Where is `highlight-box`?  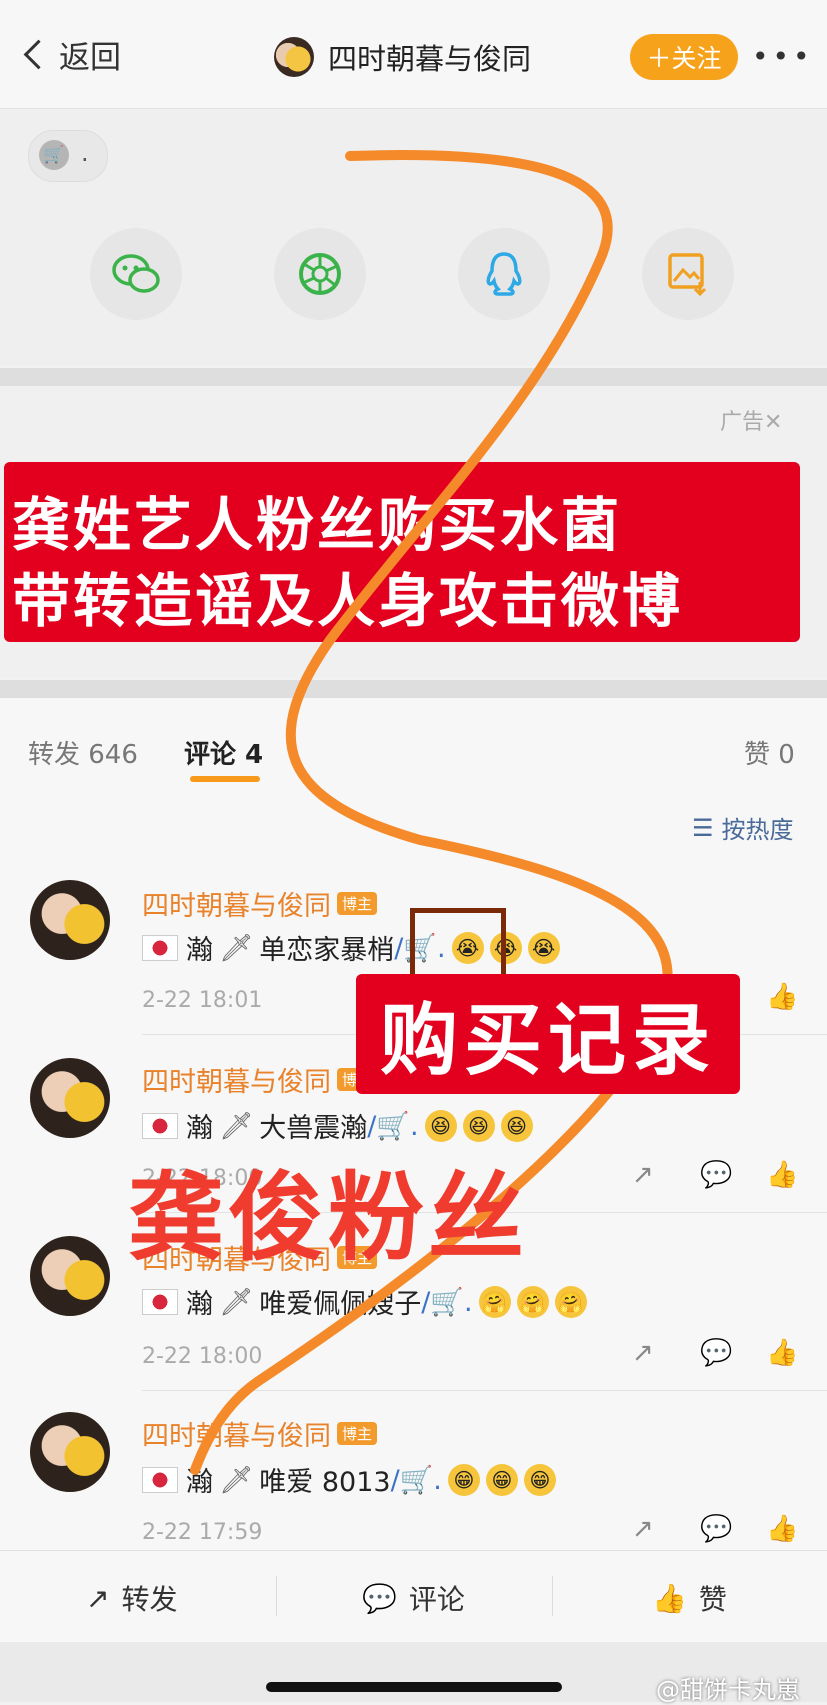 highlight-box is located at coordinates (458, 944).